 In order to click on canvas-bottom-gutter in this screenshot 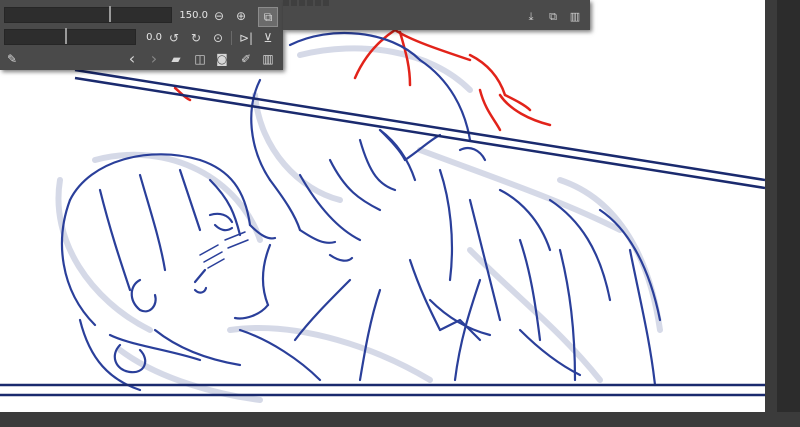, I will do `click(400, 419)`.